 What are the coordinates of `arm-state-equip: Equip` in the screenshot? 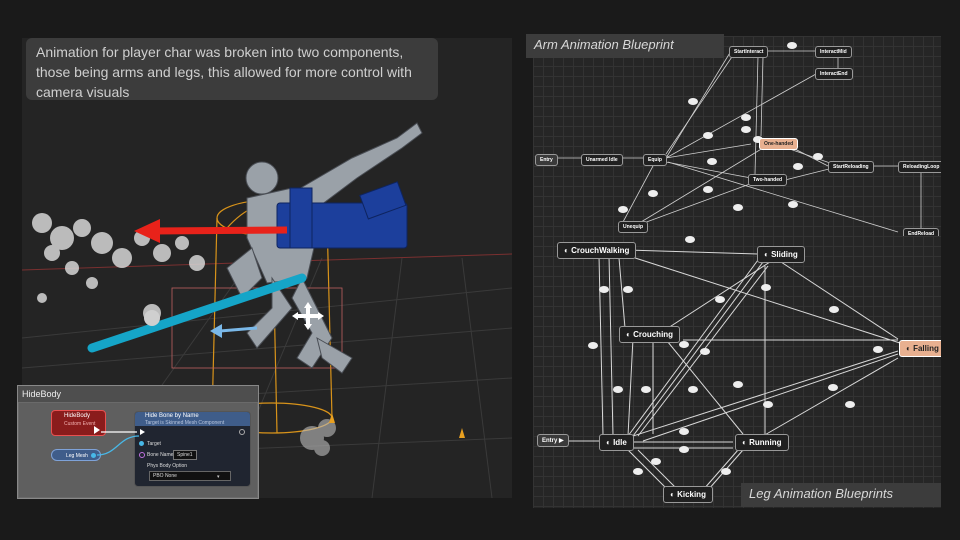 It's located at (655, 160).